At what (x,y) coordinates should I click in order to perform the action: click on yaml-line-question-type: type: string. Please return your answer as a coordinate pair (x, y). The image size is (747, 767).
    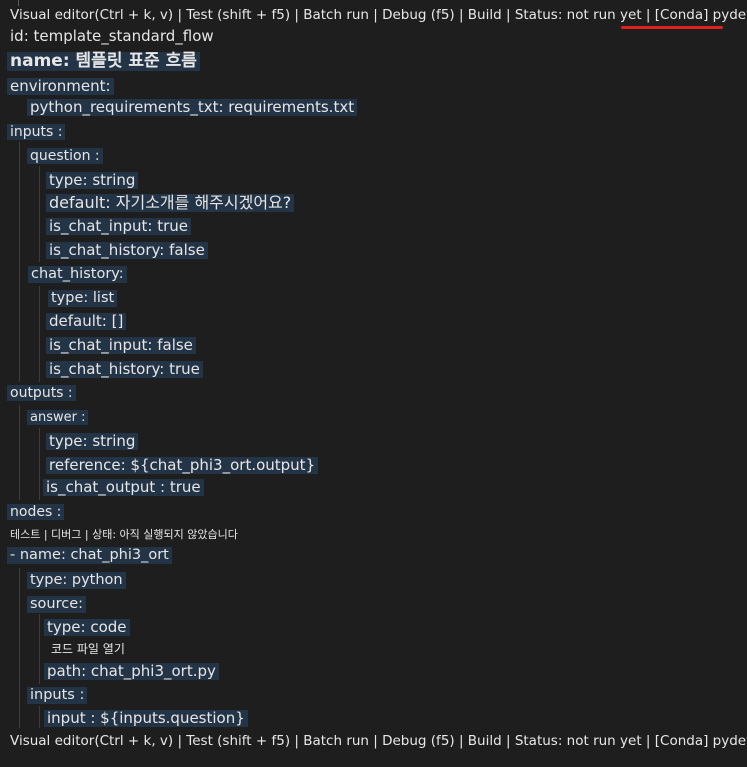
    Looking at the image, I should click on (92, 180).